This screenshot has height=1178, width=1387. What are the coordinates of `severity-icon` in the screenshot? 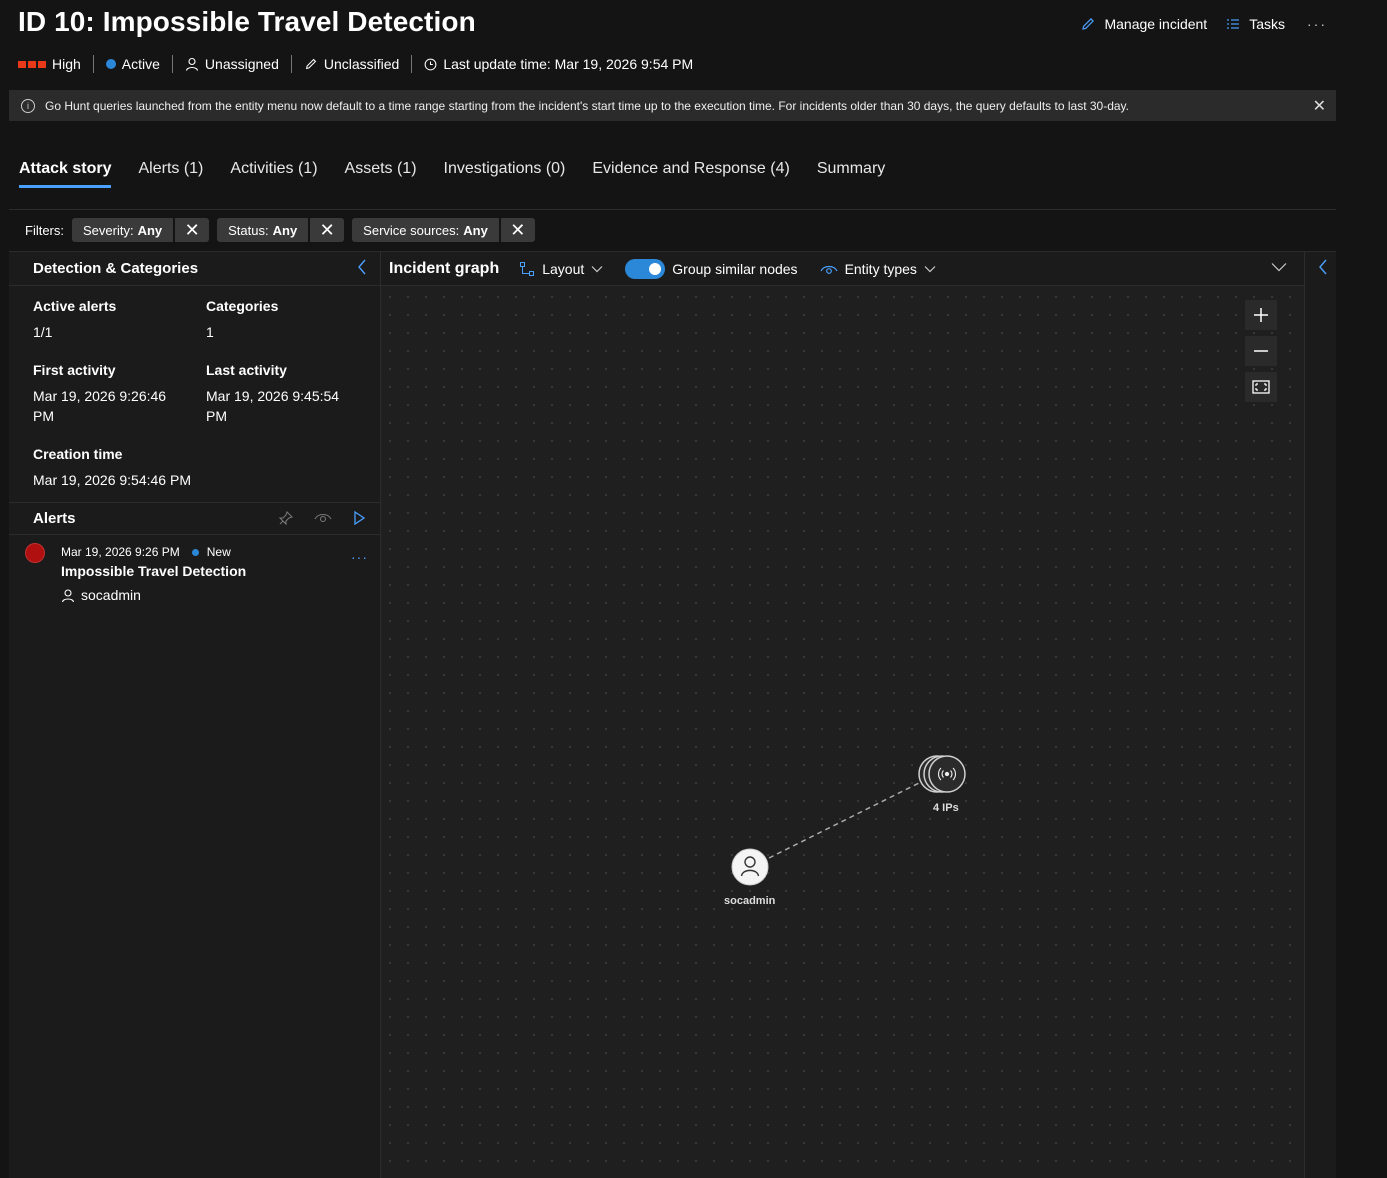 It's located at (32, 64).